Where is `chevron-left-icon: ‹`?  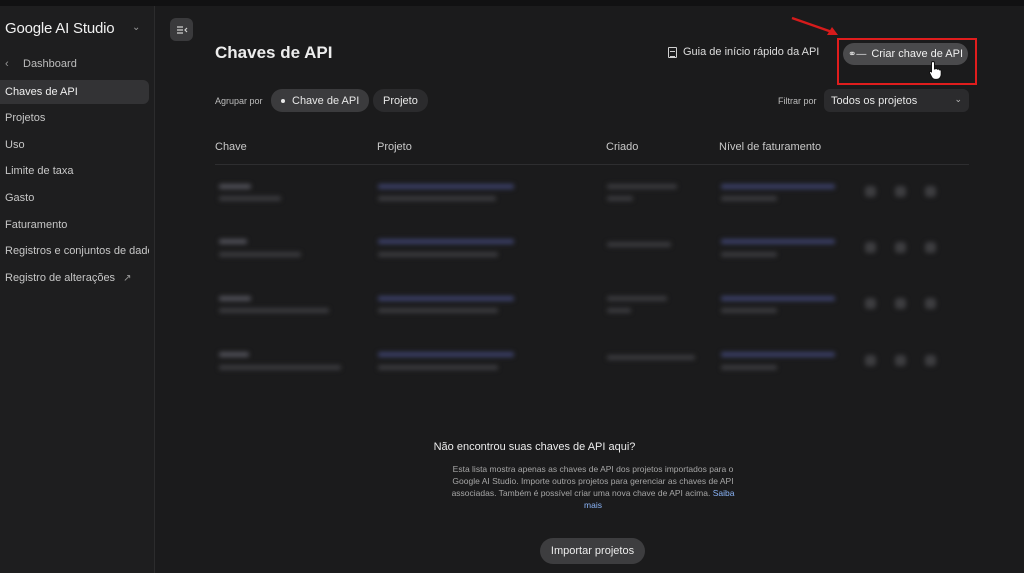 chevron-left-icon: ‹ is located at coordinates (7, 64).